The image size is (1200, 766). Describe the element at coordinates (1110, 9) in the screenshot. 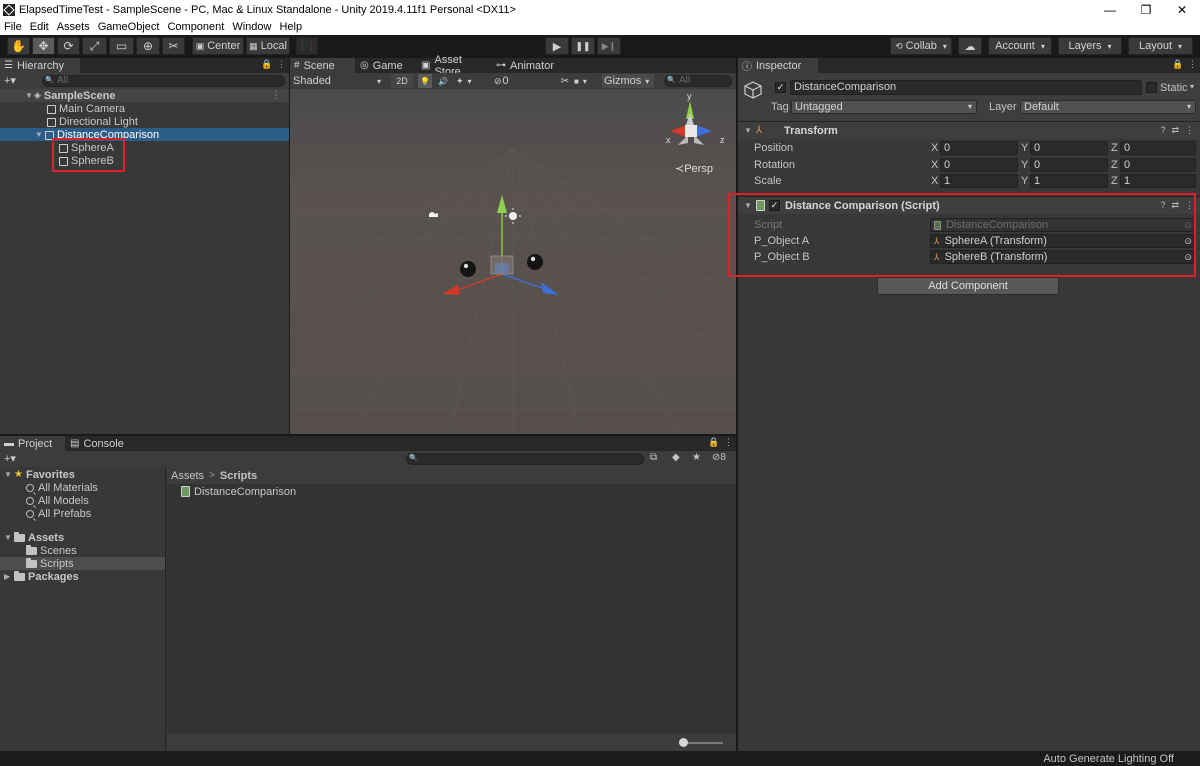

I see `minimize-icon: —` at that location.